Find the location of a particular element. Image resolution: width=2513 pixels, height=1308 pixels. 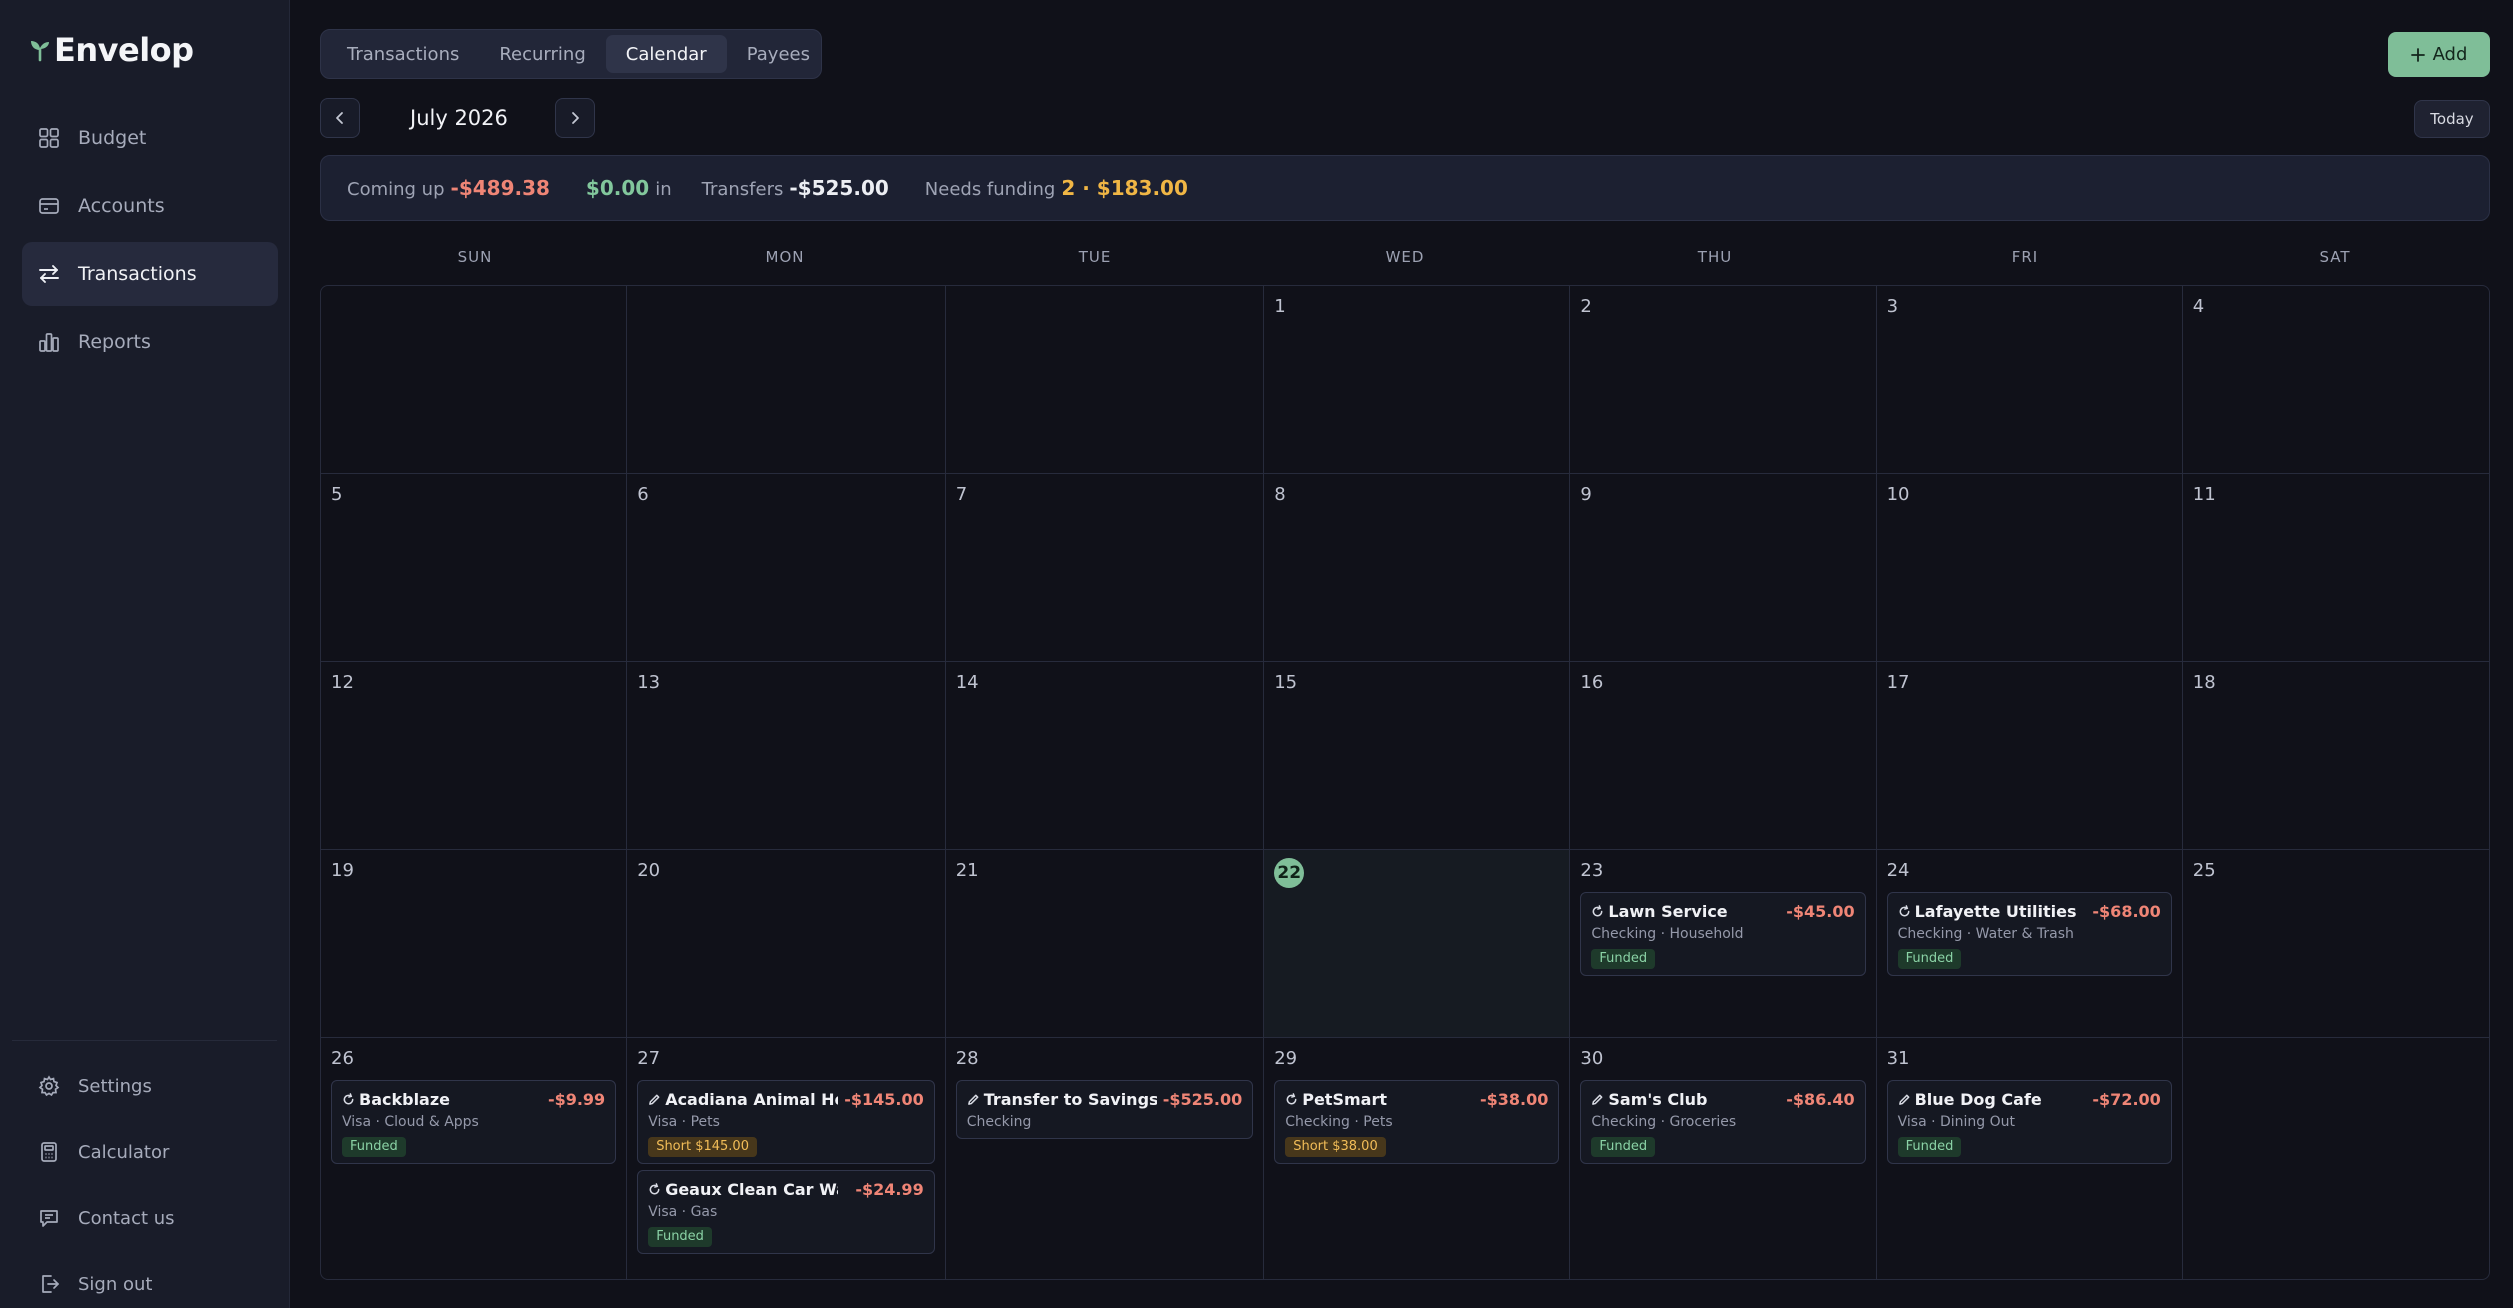

transaction-amount: -$86.40 is located at coordinates (1820, 1099).